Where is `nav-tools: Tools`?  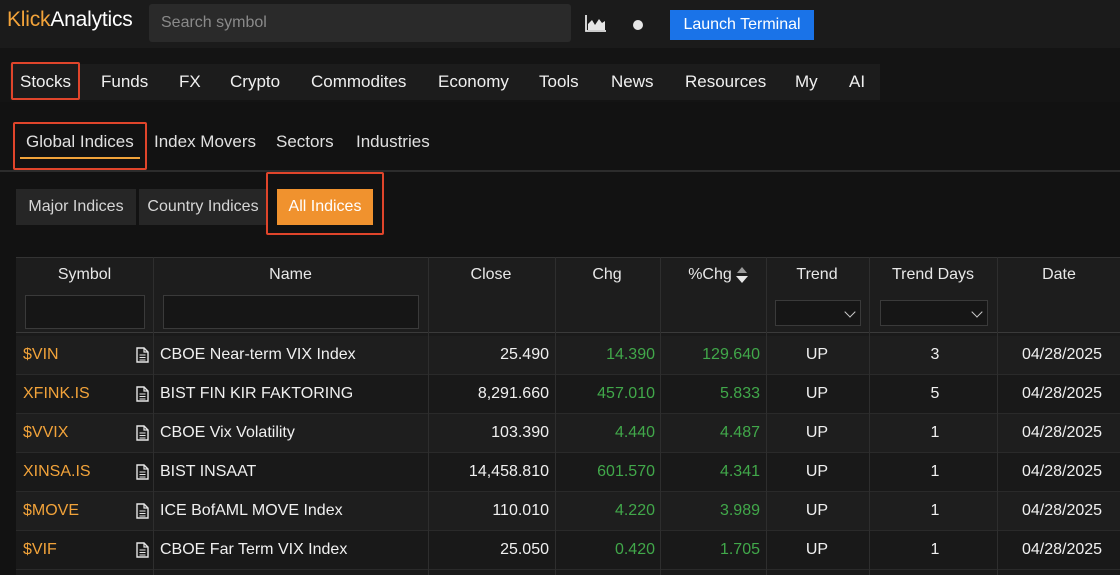 nav-tools: Tools is located at coordinates (559, 82).